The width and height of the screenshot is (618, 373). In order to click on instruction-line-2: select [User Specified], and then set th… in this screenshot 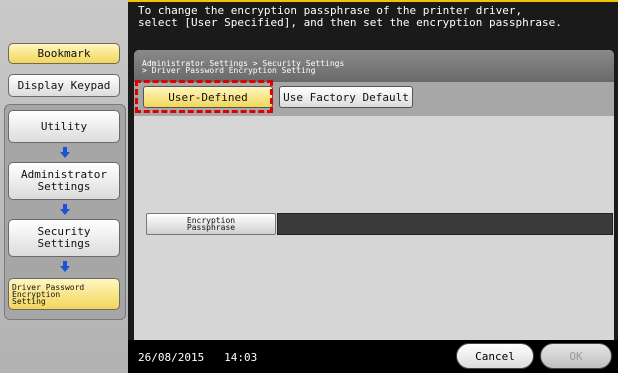, I will do `click(350, 22)`.